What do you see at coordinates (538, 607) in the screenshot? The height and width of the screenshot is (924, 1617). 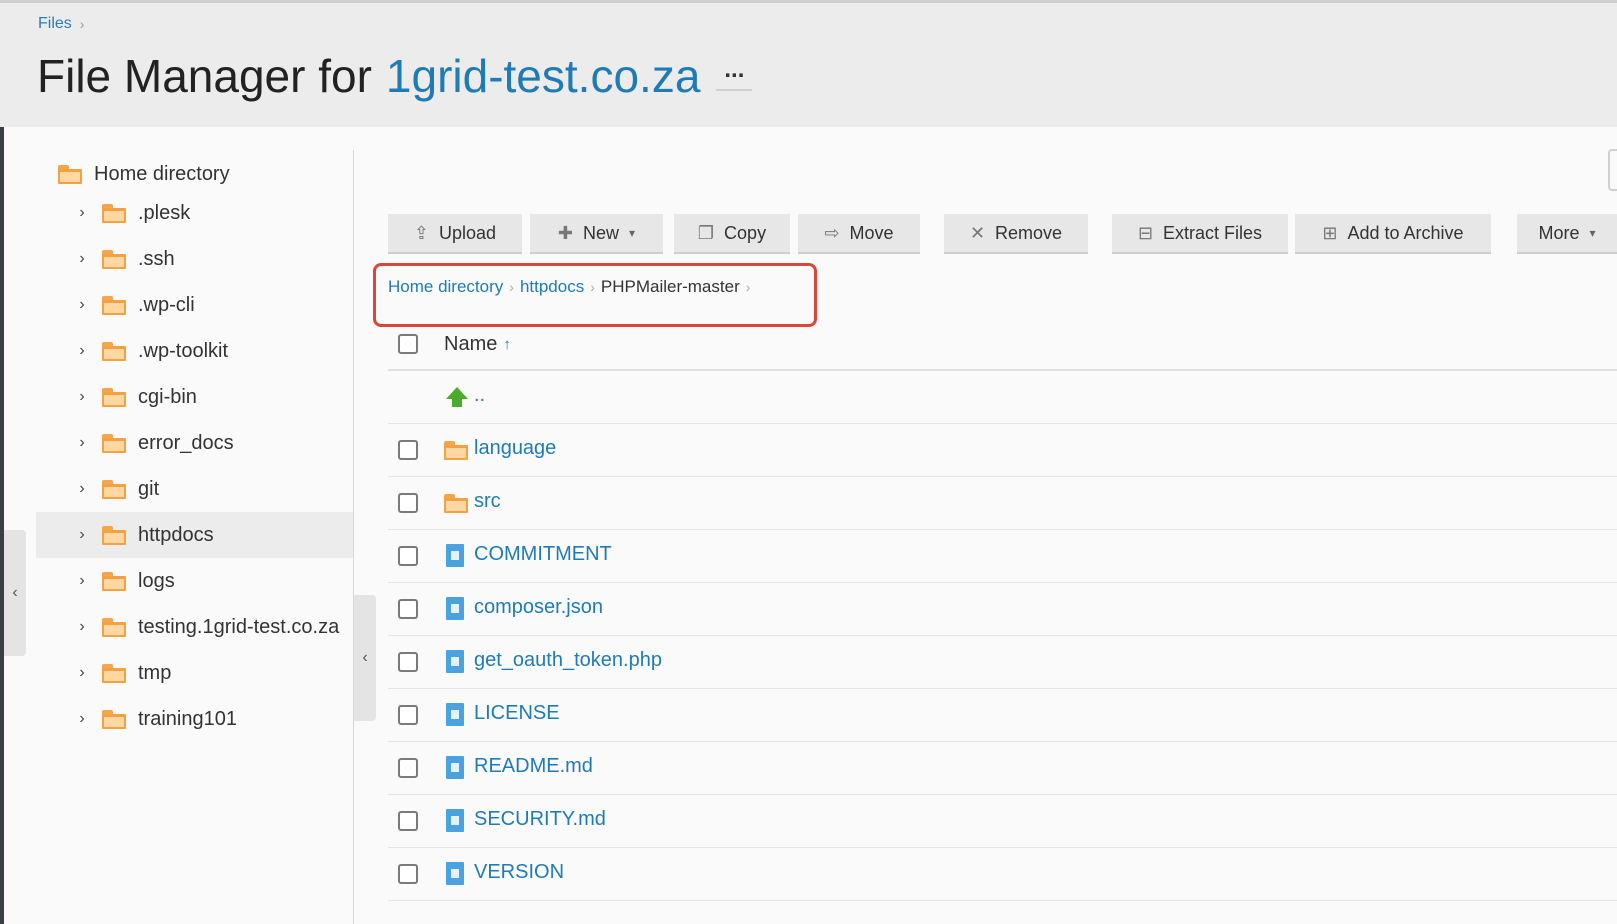 I see `file-name-link: composer.json` at bounding box center [538, 607].